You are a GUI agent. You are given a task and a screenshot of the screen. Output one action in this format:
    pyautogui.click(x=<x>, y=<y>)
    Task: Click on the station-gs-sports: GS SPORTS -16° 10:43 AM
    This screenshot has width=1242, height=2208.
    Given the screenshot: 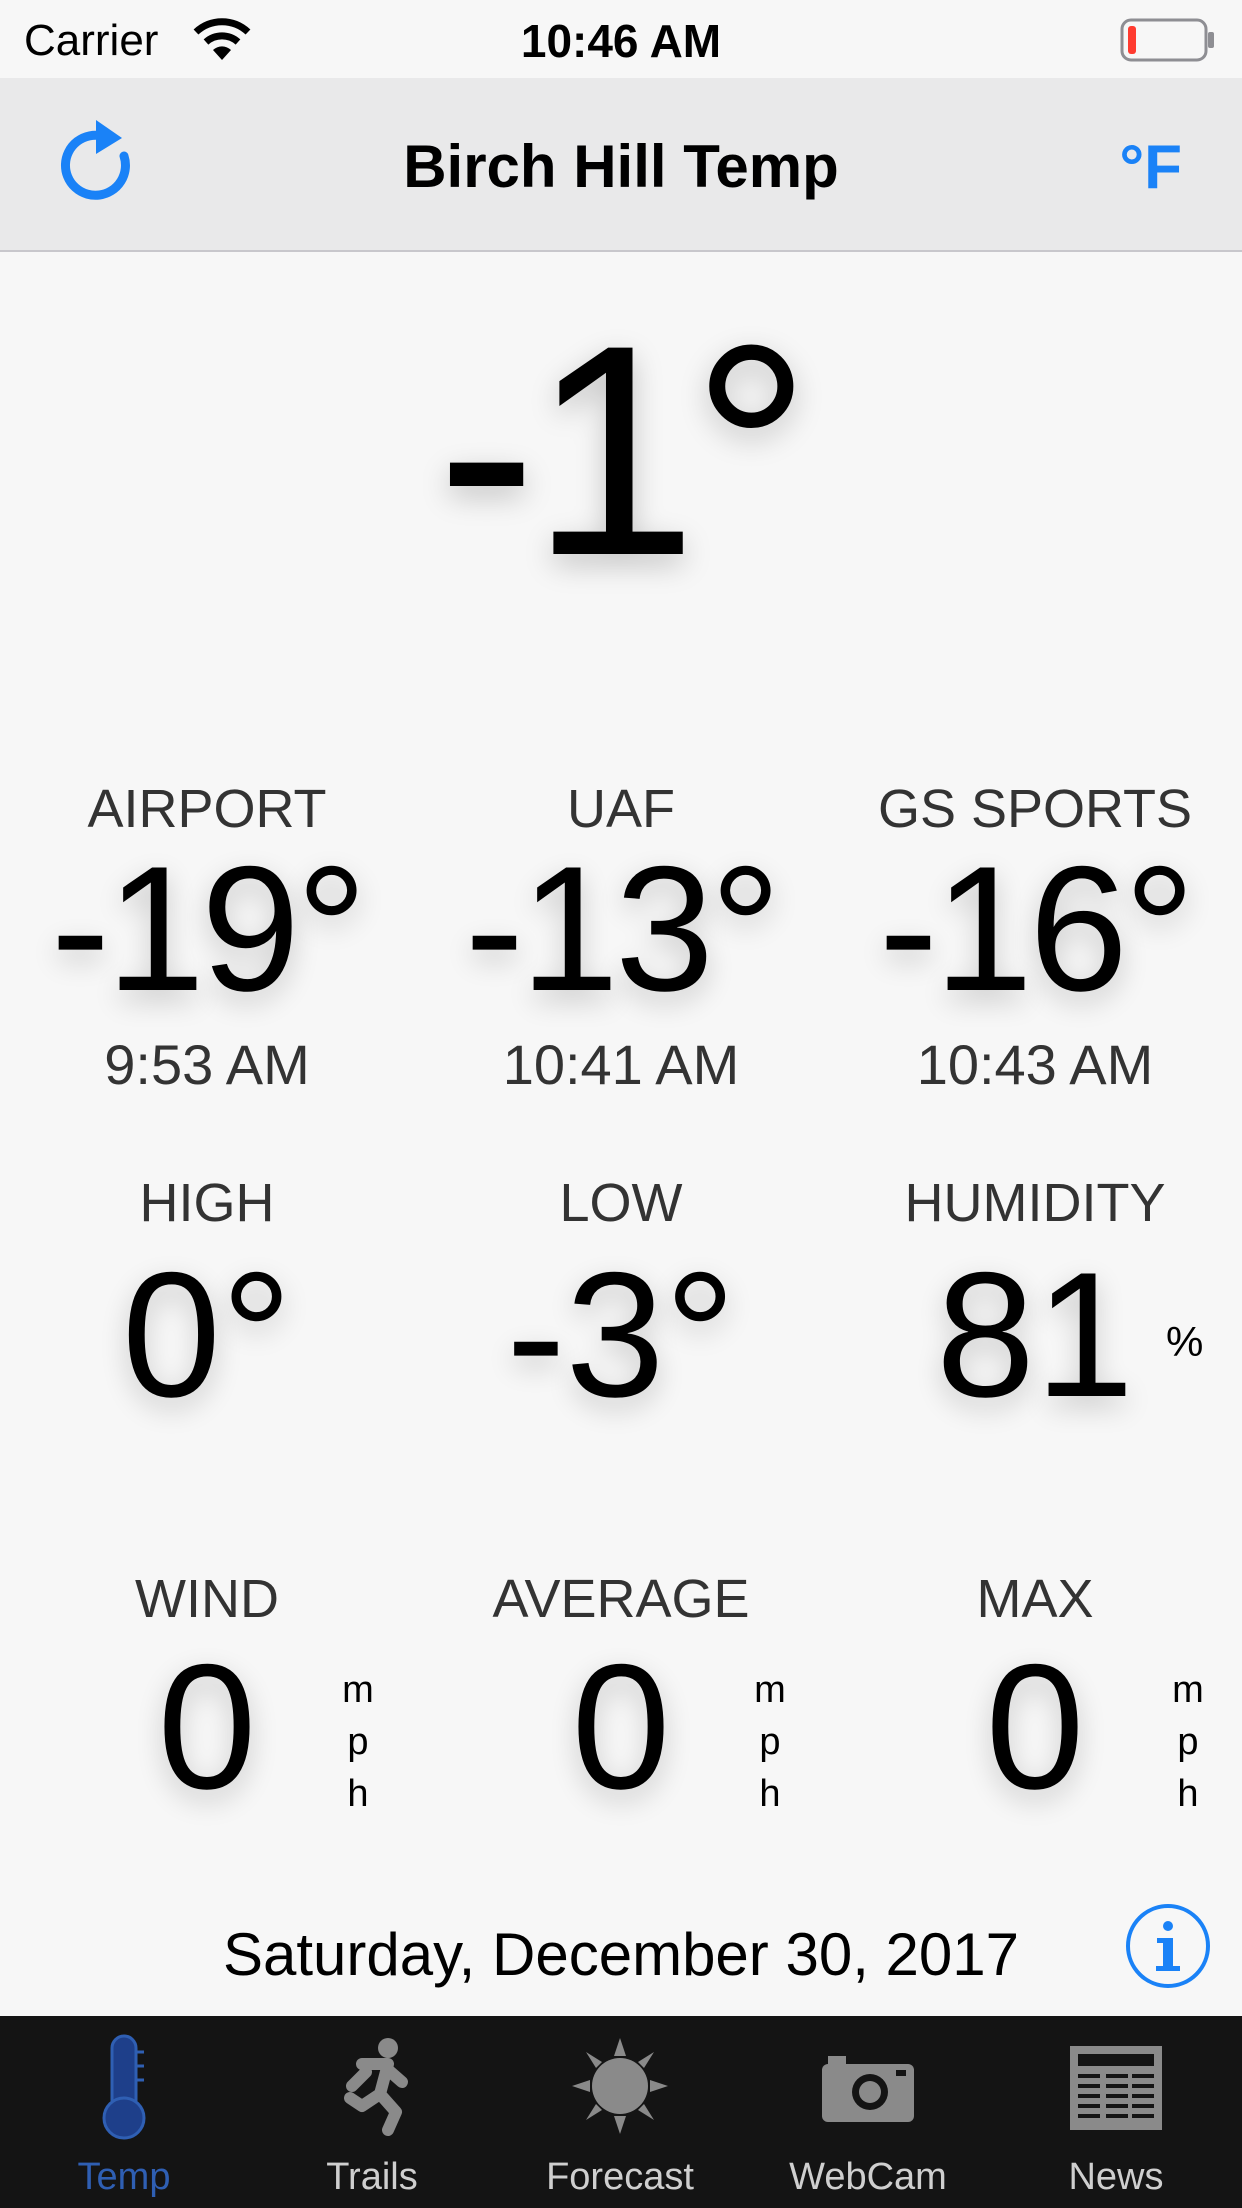 What is the action you would take?
    pyautogui.click(x=1035, y=937)
    